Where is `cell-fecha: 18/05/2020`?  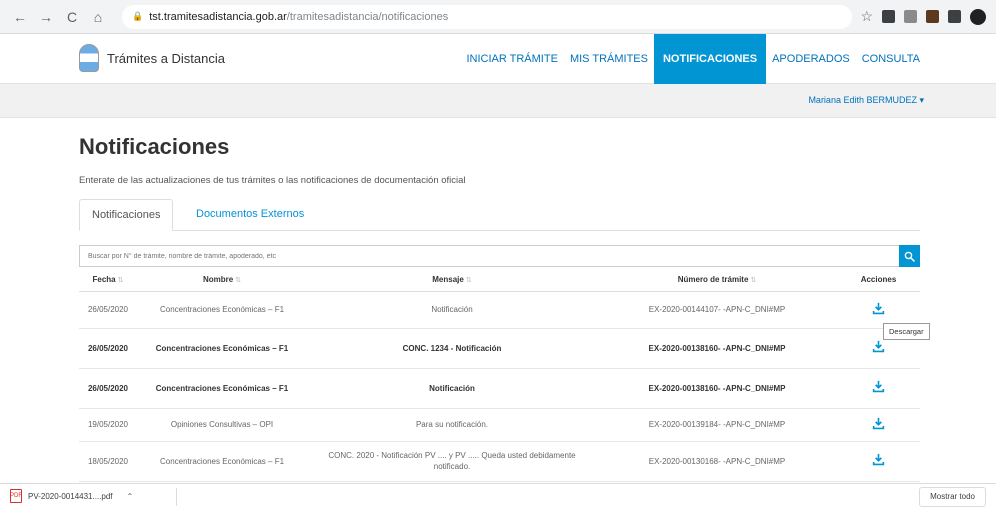
cell-fecha: 18/05/2020 is located at coordinates (108, 461).